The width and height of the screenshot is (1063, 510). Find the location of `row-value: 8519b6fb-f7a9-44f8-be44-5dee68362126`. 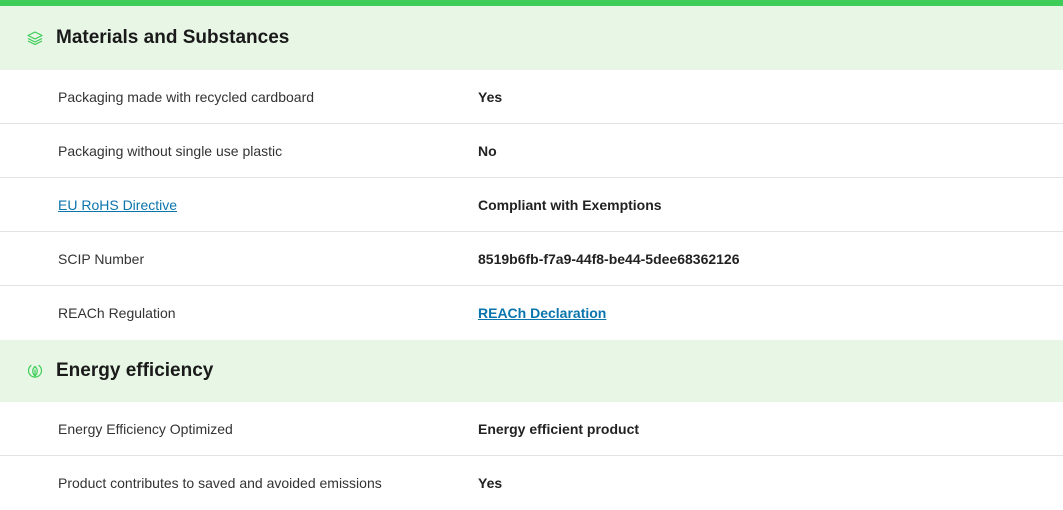

row-value: 8519b6fb-f7a9-44f8-be44-5dee68362126 is located at coordinates (609, 258).